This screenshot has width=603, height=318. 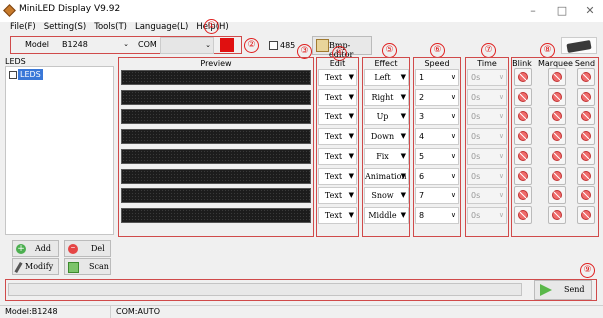 I want to click on bmp-editor-icon, so click(x=322, y=45).